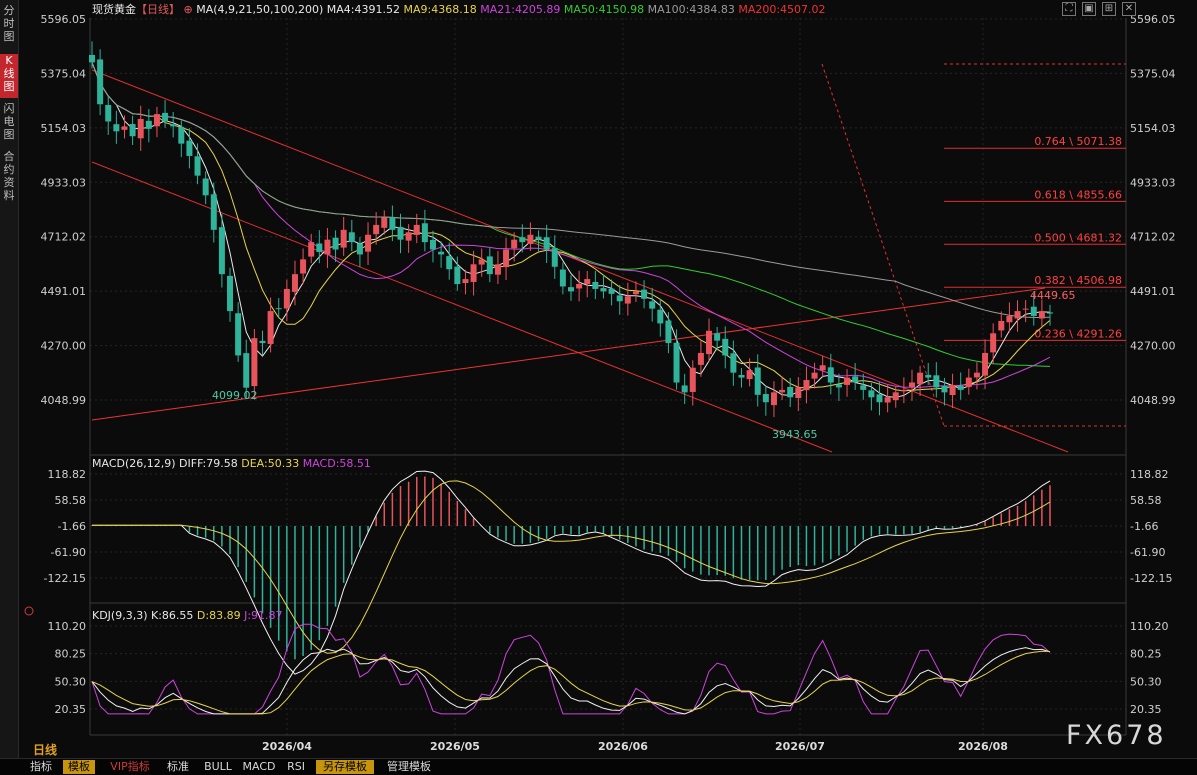 The height and width of the screenshot is (775, 1197). I want to click on macd-button: MACD, so click(259, 767).